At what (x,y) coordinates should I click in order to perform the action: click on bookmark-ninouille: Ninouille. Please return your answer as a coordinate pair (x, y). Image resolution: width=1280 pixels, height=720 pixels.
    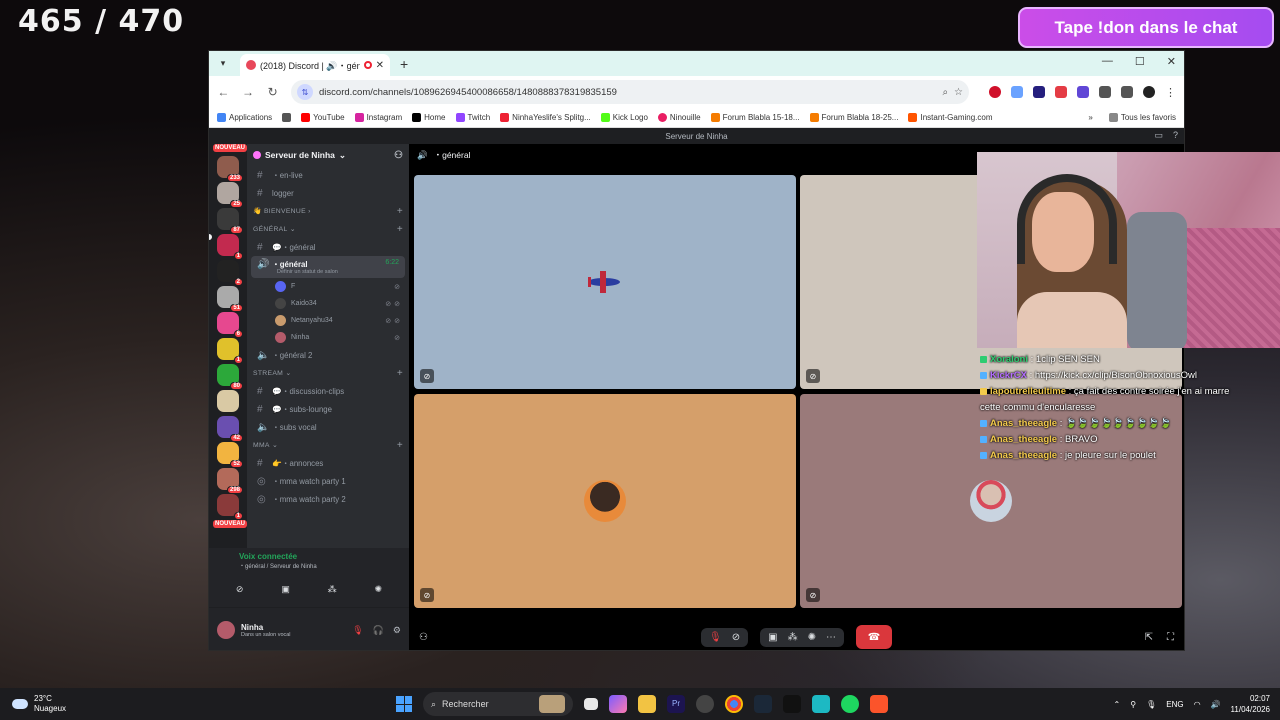
    Looking at the image, I should click on (679, 117).